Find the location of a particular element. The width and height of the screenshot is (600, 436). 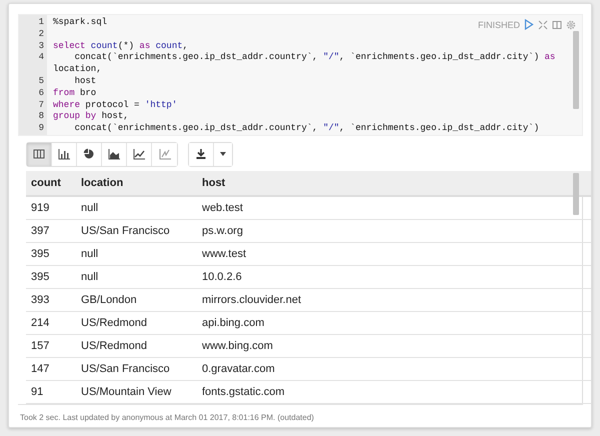

table-cell: GB/London is located at coordinates (136, 300).